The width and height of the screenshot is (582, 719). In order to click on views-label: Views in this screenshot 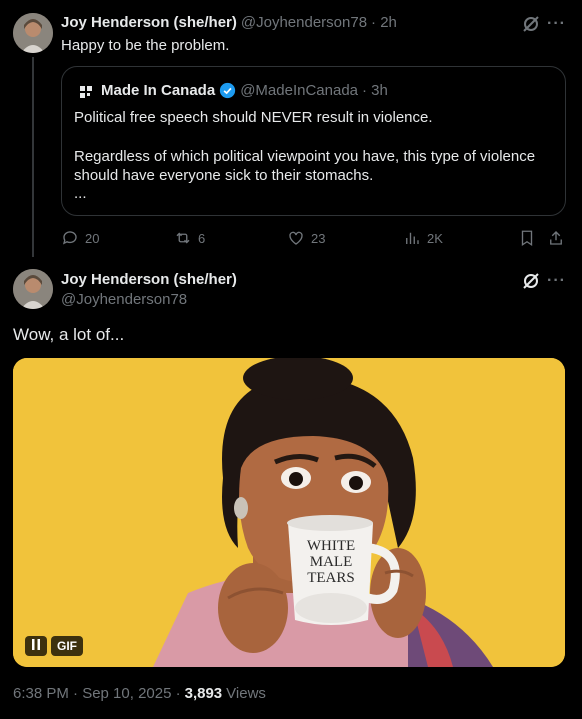, I will do `click(246, 693)`.